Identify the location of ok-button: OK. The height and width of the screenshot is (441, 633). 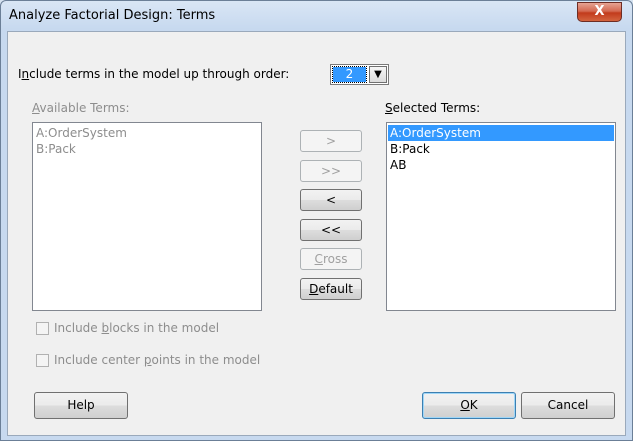
(469, 405).